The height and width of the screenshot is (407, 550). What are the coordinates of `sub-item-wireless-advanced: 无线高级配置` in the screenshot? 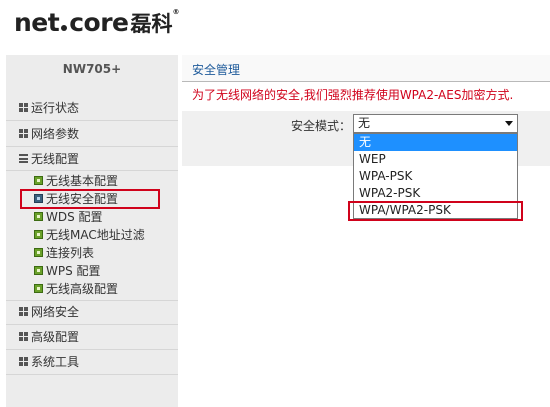 It's located at (92, 289).